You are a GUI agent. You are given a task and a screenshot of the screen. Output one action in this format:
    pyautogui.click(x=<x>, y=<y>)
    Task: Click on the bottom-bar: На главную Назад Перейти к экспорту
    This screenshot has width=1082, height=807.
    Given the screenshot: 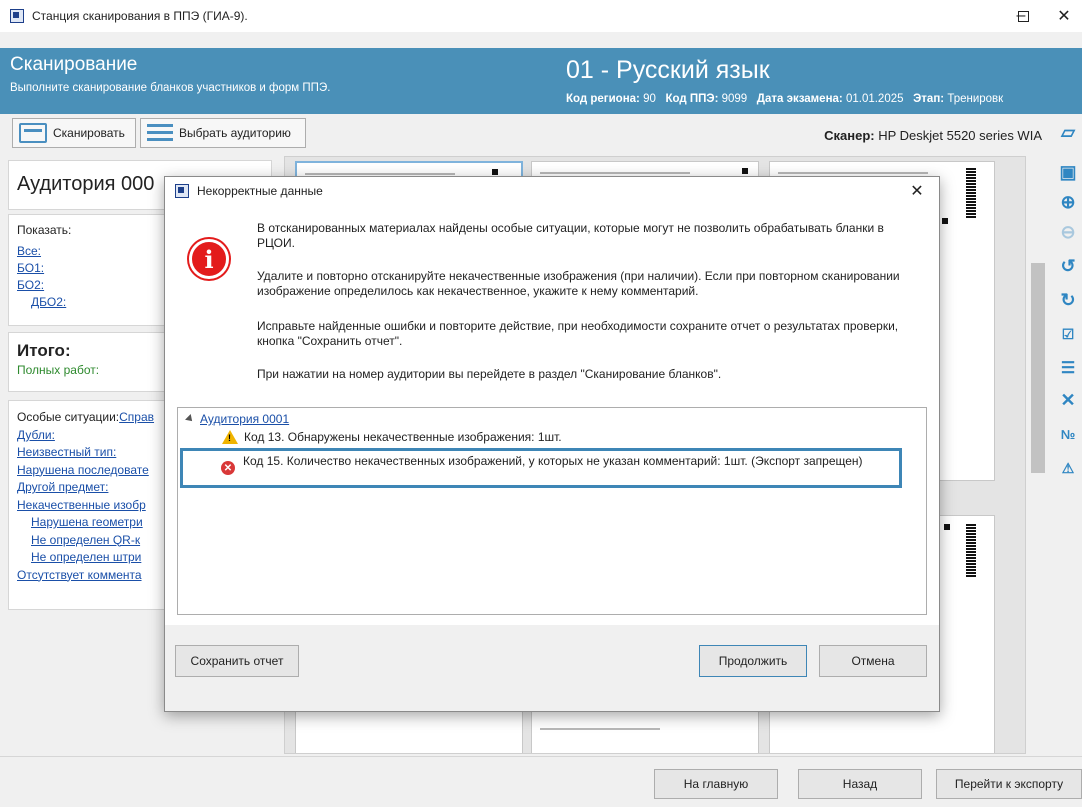 What is the action you would take?
    pyautogui.click(x=541, y=781)
    